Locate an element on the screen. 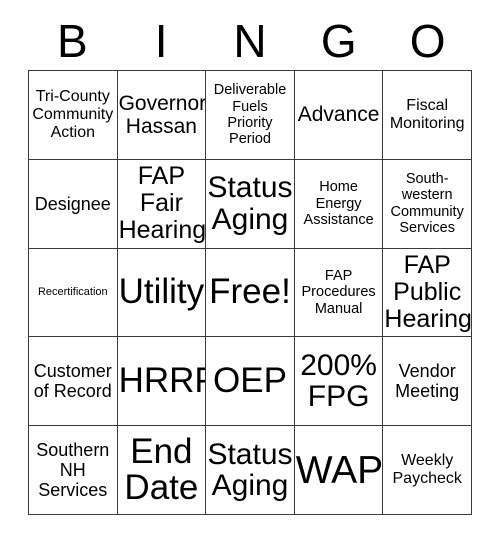 The width and height of the screenshot is (500, 544). bingo-cell: Designee is located at coordinates (73, 204).